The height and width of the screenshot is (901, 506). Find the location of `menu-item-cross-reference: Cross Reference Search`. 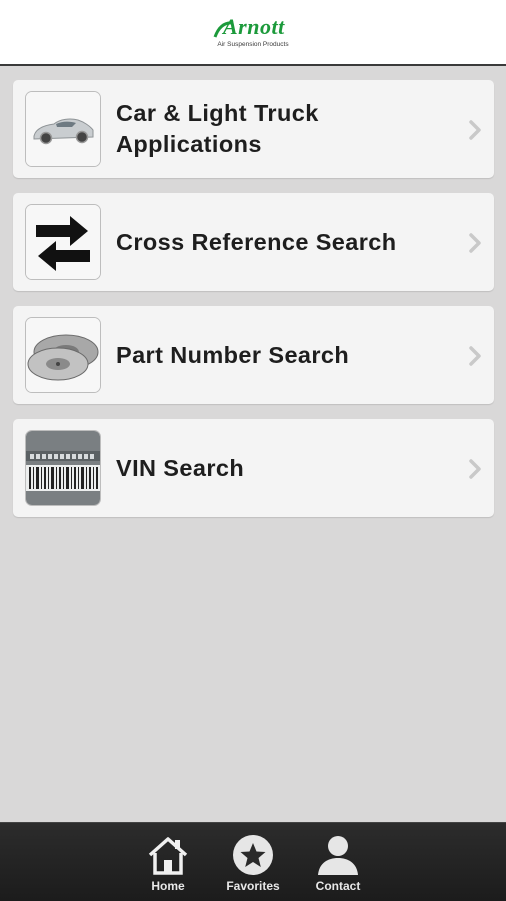

menu-item-cross-reference: Cross Reference Search is located at coordinates (253, 242).